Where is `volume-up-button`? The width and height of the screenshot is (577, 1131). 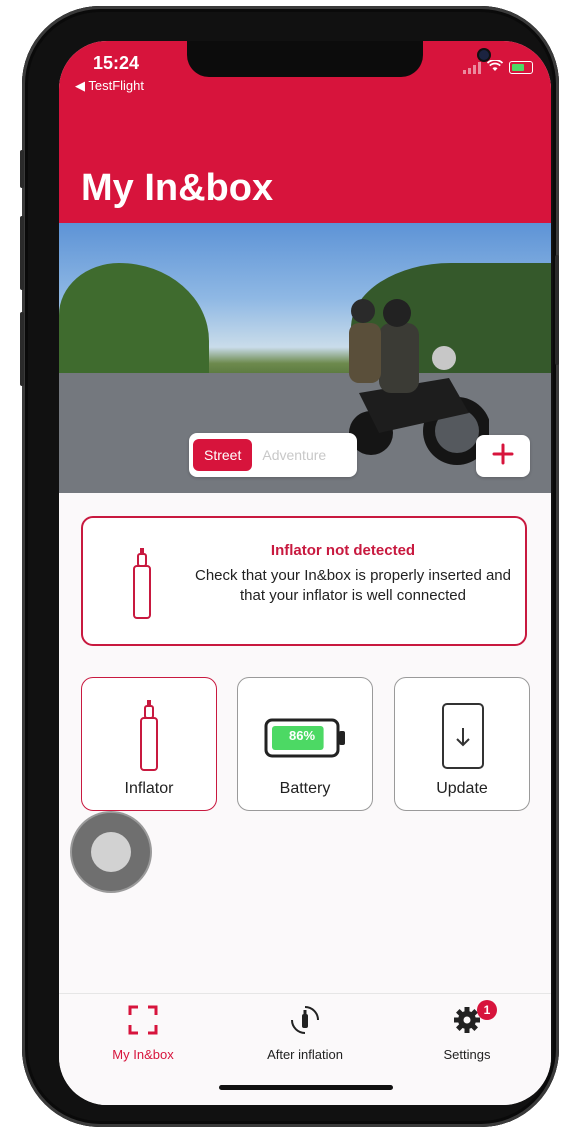
volume-up-button is located at coordinates (22, 253).